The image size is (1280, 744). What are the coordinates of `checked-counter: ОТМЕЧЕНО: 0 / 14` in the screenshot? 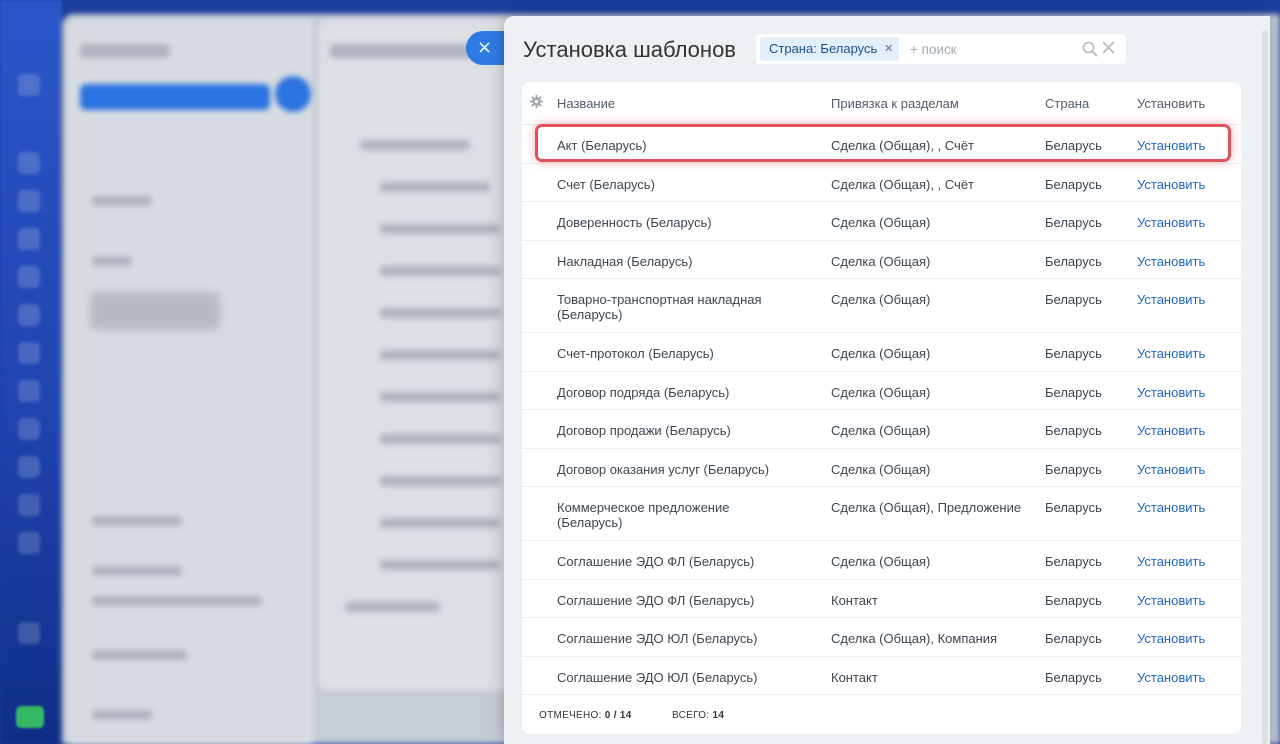 It's located at (585, 715).